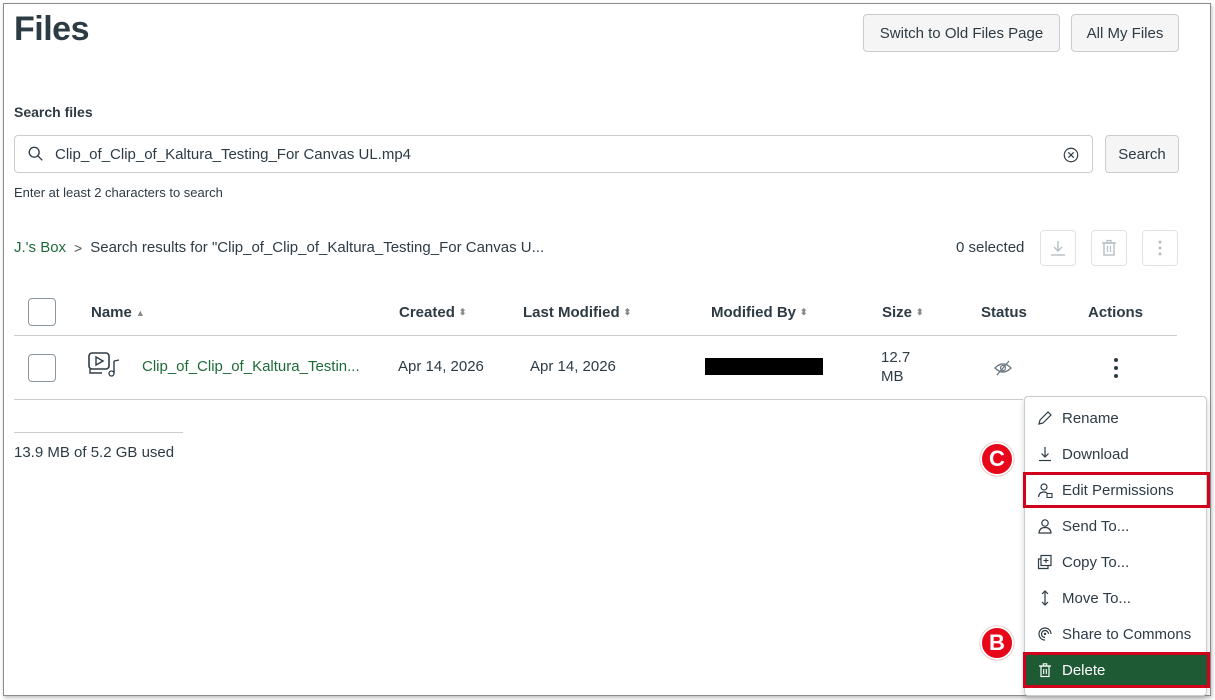  What do you see at coordinates (1090, 418) in the screenshot?
I see `menu-item-rename-label: Rename` at bounding box center [1090, 418].